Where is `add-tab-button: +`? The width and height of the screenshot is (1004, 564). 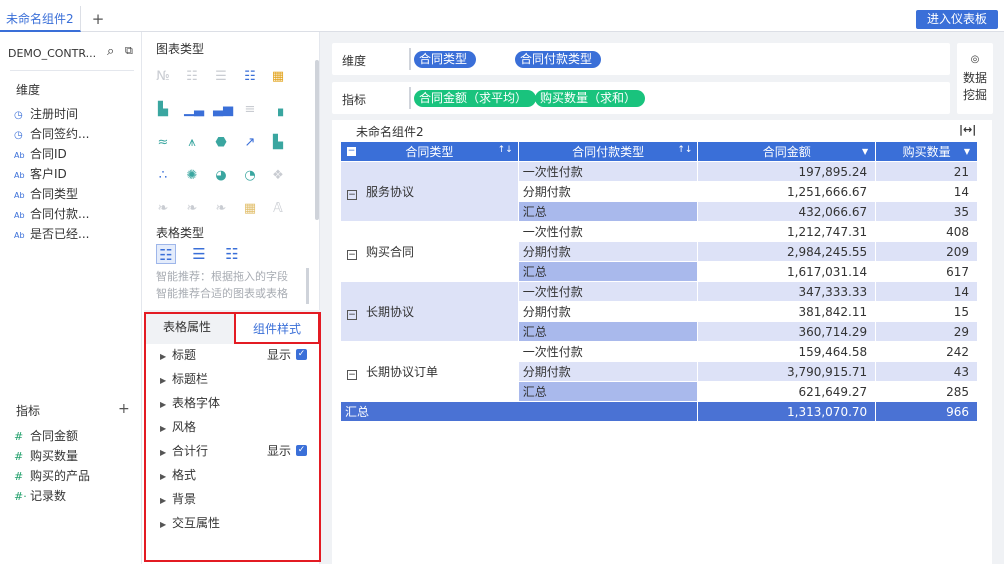 add-tab-button: + is located at coordinates (98, 19).